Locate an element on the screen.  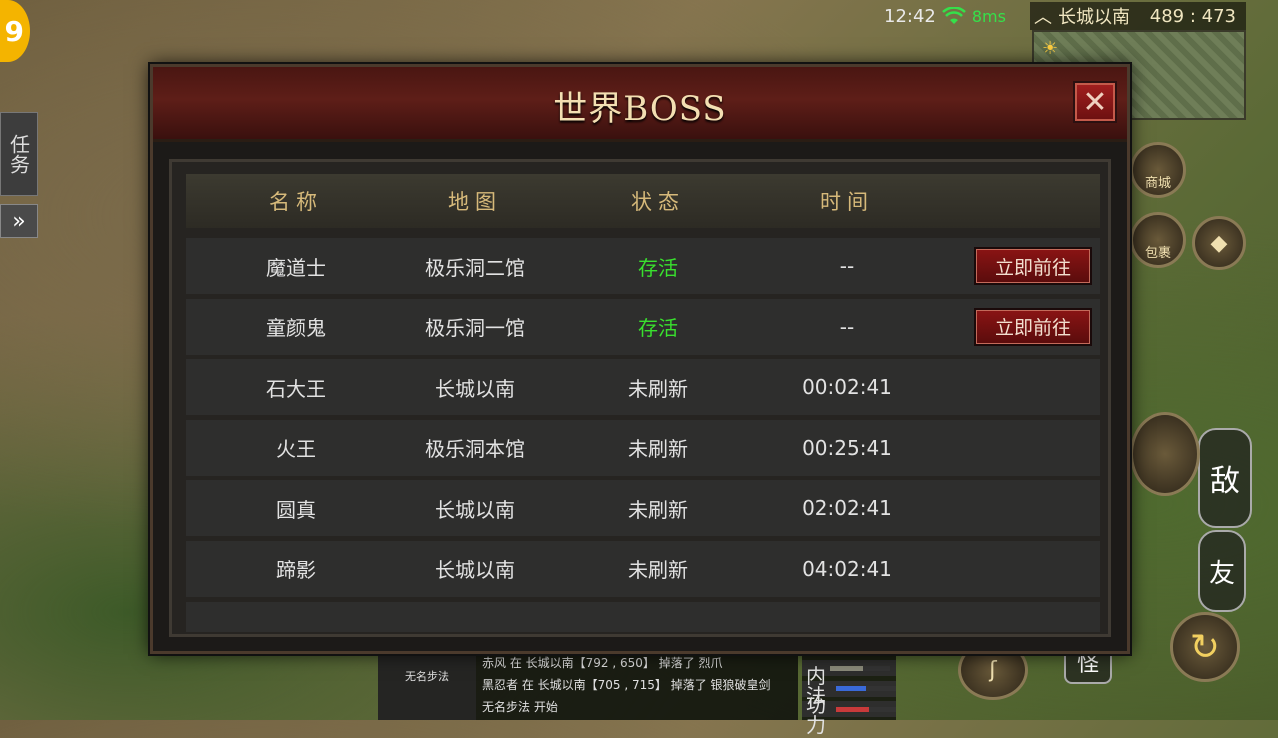
task-tab: 任务 is located at coordinates (19, 154).